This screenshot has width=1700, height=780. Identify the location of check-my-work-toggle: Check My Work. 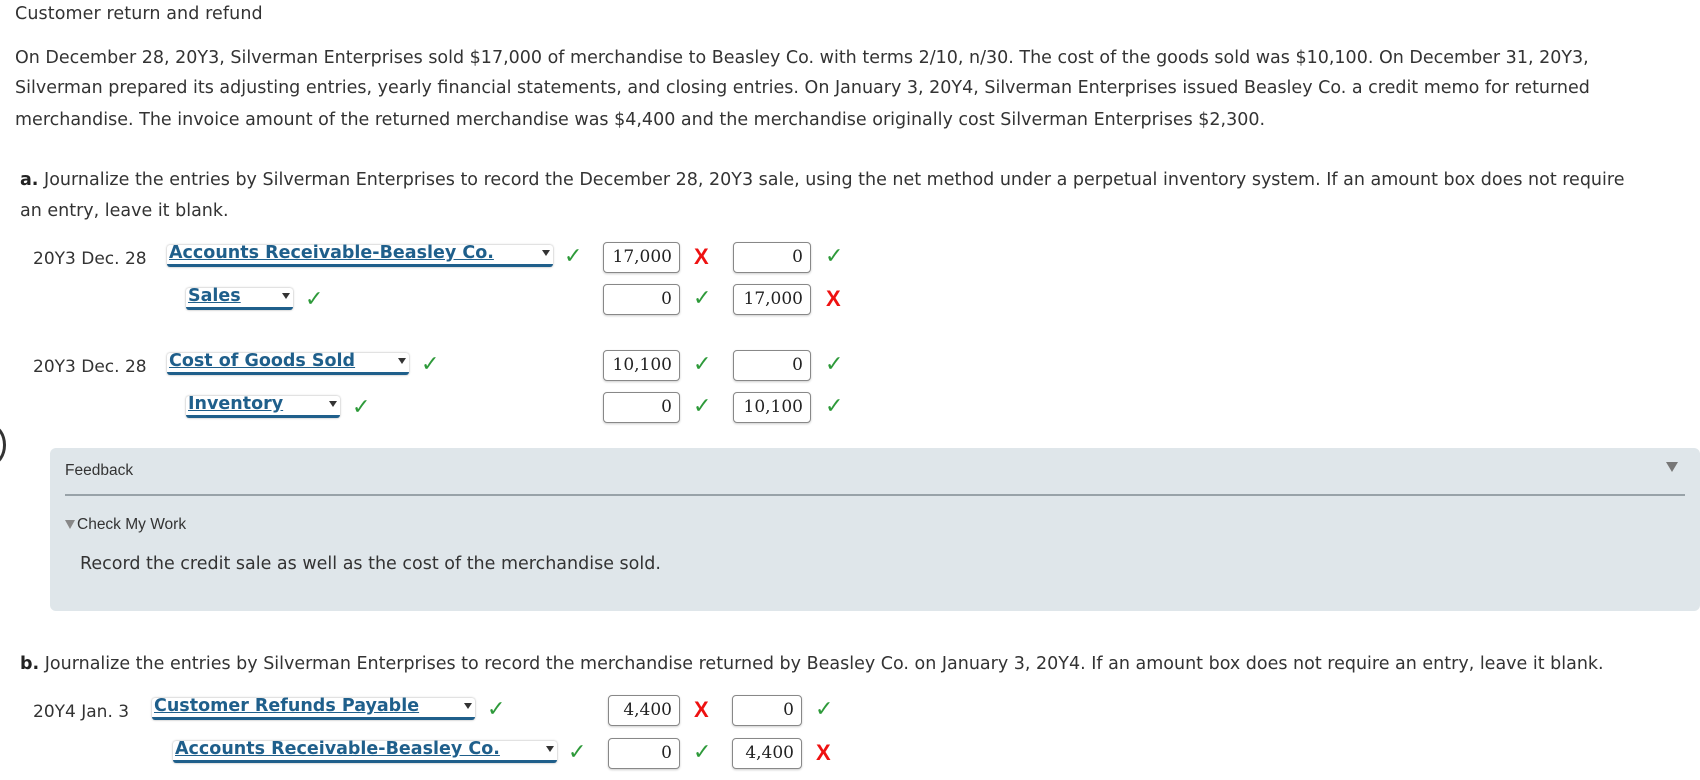
(125, 525).